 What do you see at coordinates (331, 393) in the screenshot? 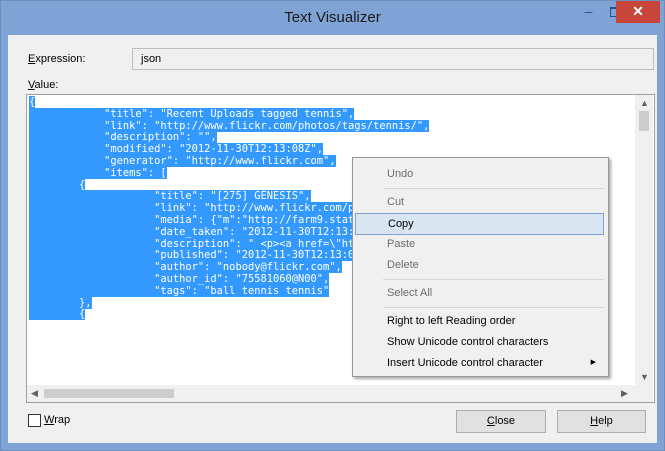
I see `horizontal-scrollbar: ◀ ▶` at bounding box center [331, 393].